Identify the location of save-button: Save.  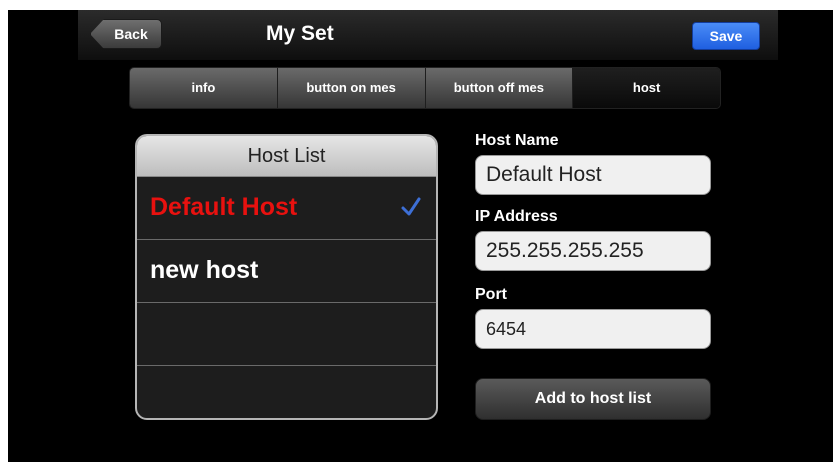
(726, 36).